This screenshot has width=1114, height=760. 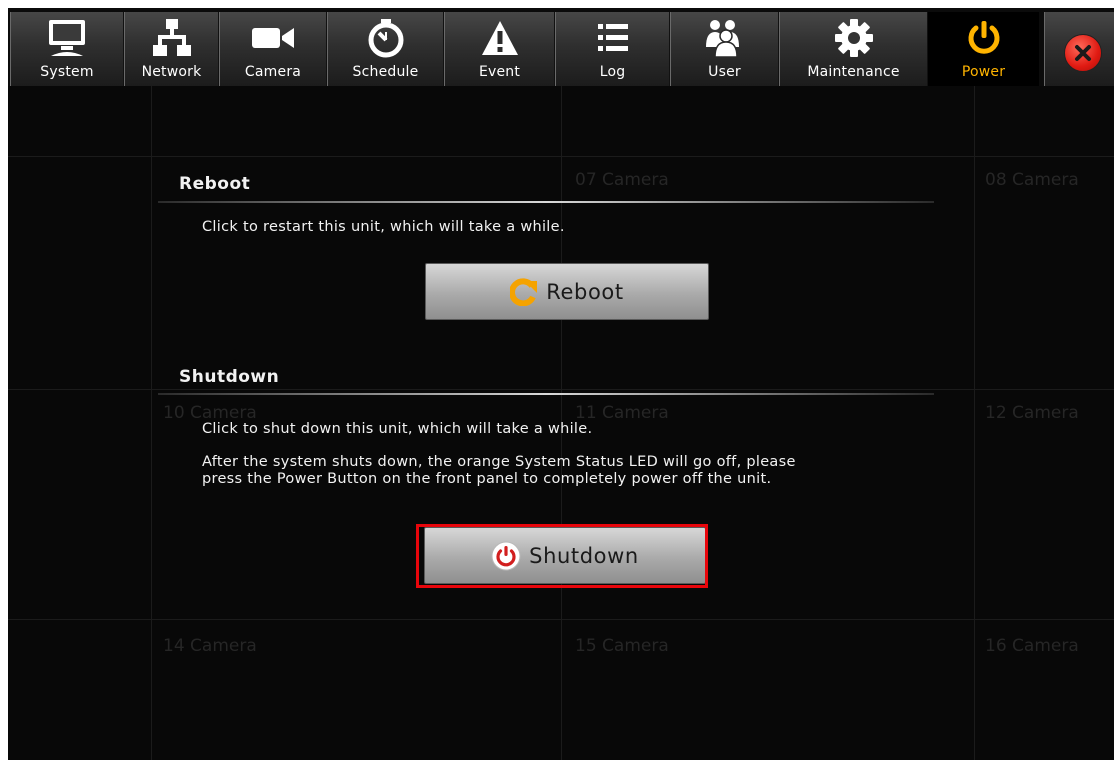 What do you see at coordinates (171, 72) in the screenshot?
I see `tab-label: Network` at bounding box center [171, 72].